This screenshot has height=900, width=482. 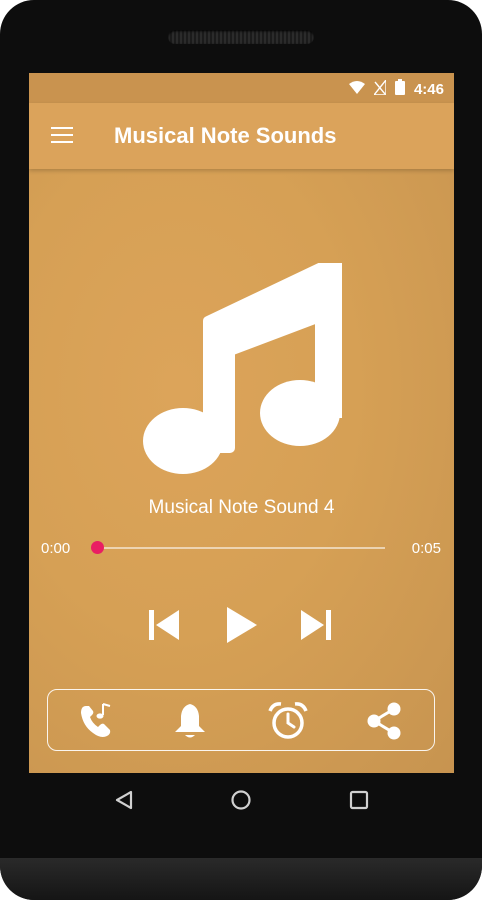 What do you see at coordinates (238, 547) in the screenshot?
I see `seek-bar` at bounding box center [238, 547].